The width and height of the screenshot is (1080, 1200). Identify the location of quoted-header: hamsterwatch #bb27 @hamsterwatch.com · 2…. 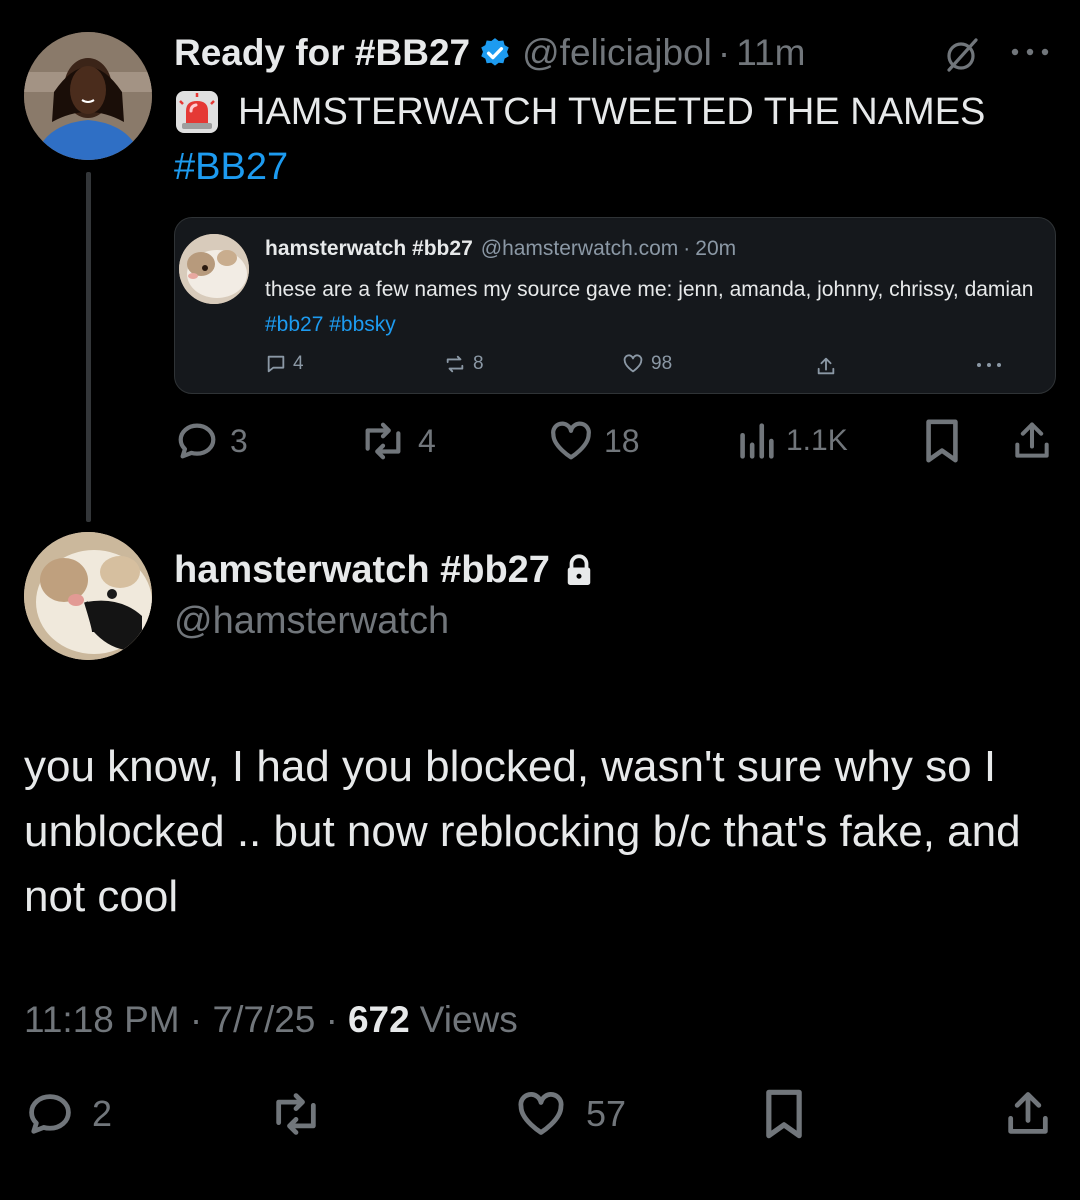
(500, 249).